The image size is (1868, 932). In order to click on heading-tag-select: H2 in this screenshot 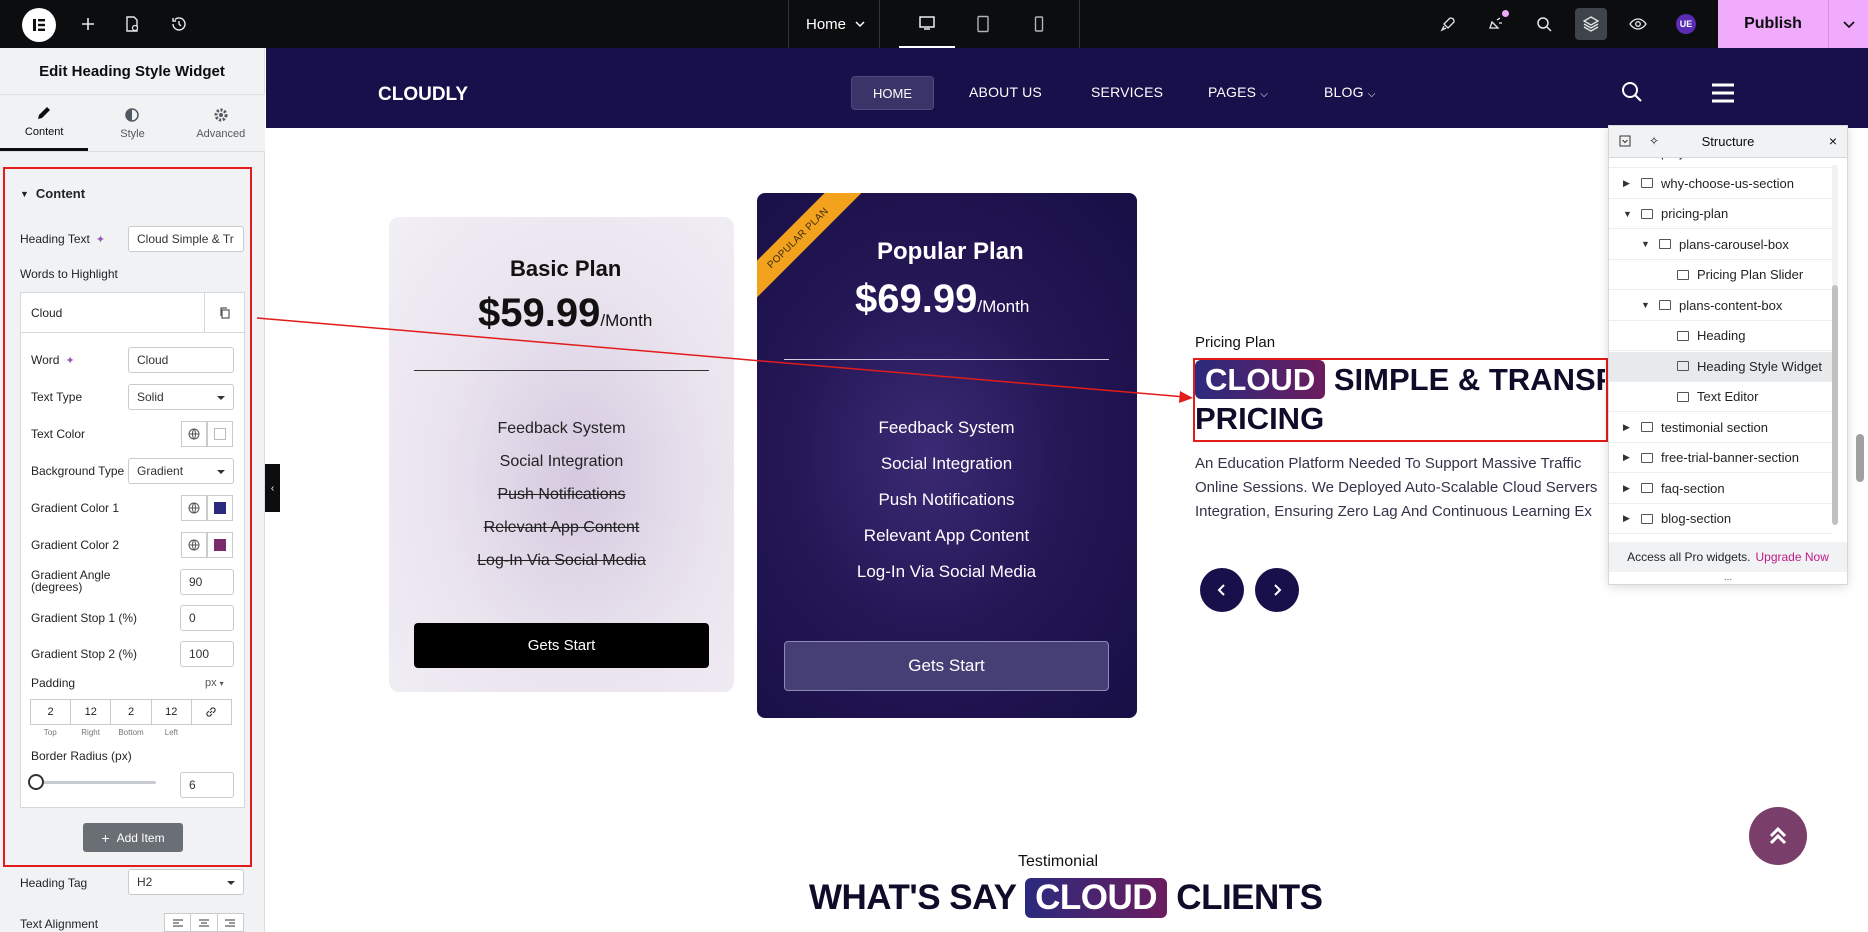, I will do `click(186, 882)`.